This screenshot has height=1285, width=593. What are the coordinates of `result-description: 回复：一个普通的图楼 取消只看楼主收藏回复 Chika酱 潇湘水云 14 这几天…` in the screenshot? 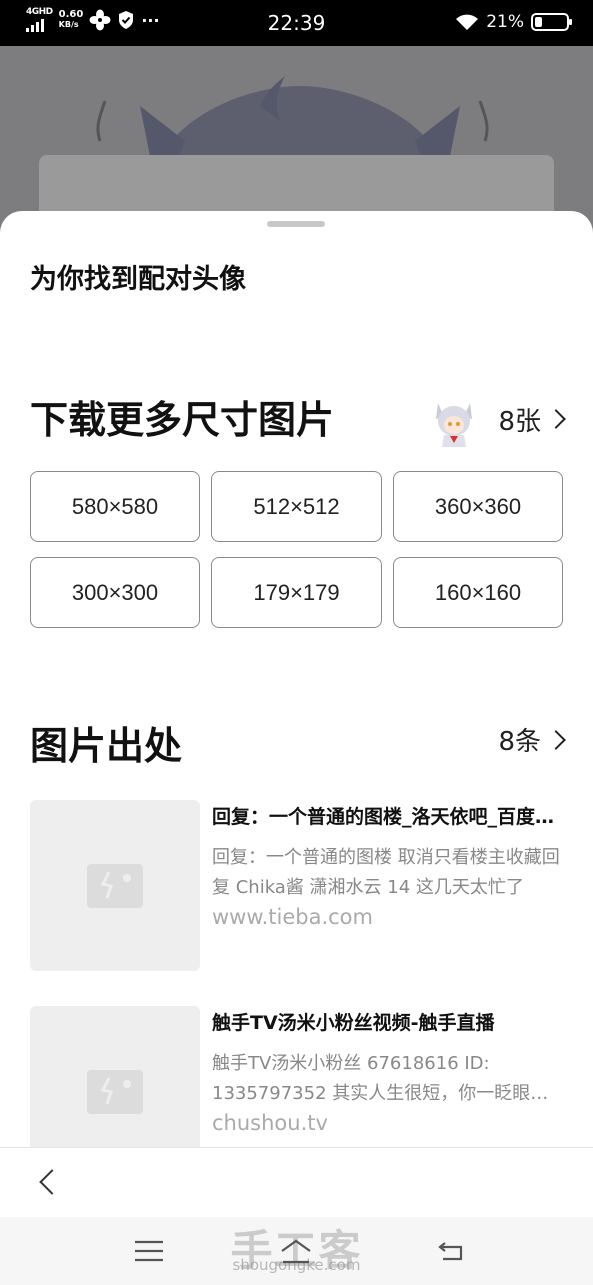 It's located at (386, 872).